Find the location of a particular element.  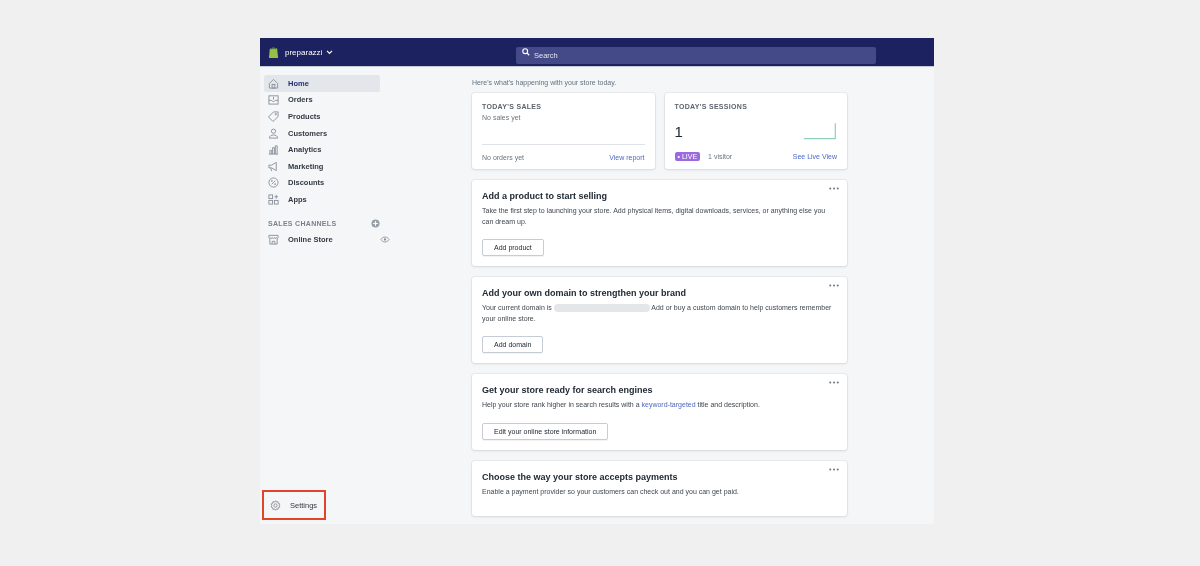

session-count: 1 is located at coordinates (678, 131).